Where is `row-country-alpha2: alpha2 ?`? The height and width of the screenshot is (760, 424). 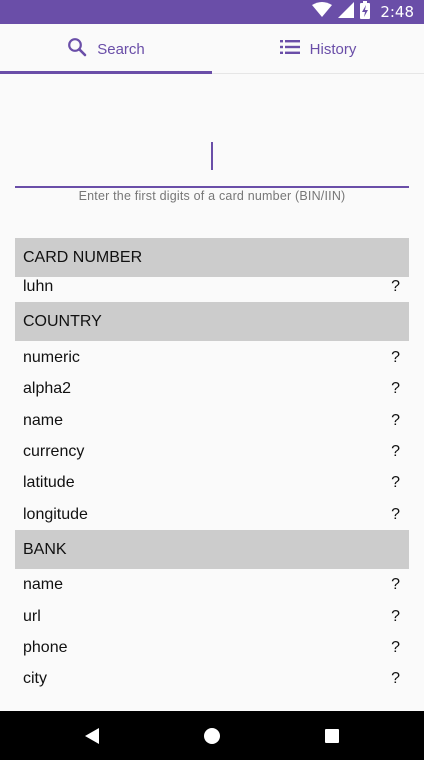 row-country-alpha2: alpha2 ? is located at coordinates (212, 389).